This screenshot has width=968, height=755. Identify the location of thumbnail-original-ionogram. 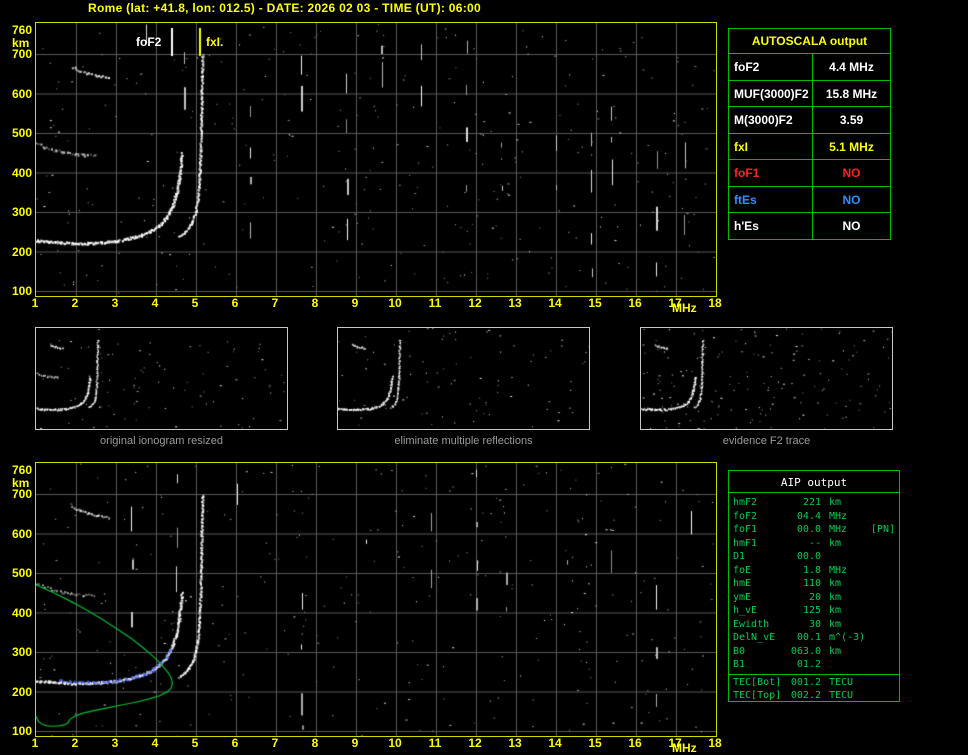
(161, 378).